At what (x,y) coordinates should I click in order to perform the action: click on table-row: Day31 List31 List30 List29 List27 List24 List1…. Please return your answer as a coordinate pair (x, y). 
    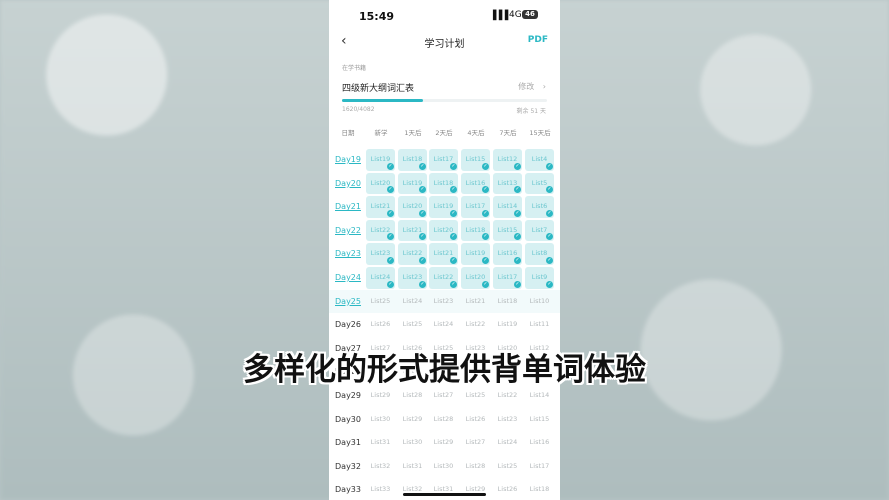
    Looking at the image, I should click on (444, 443).